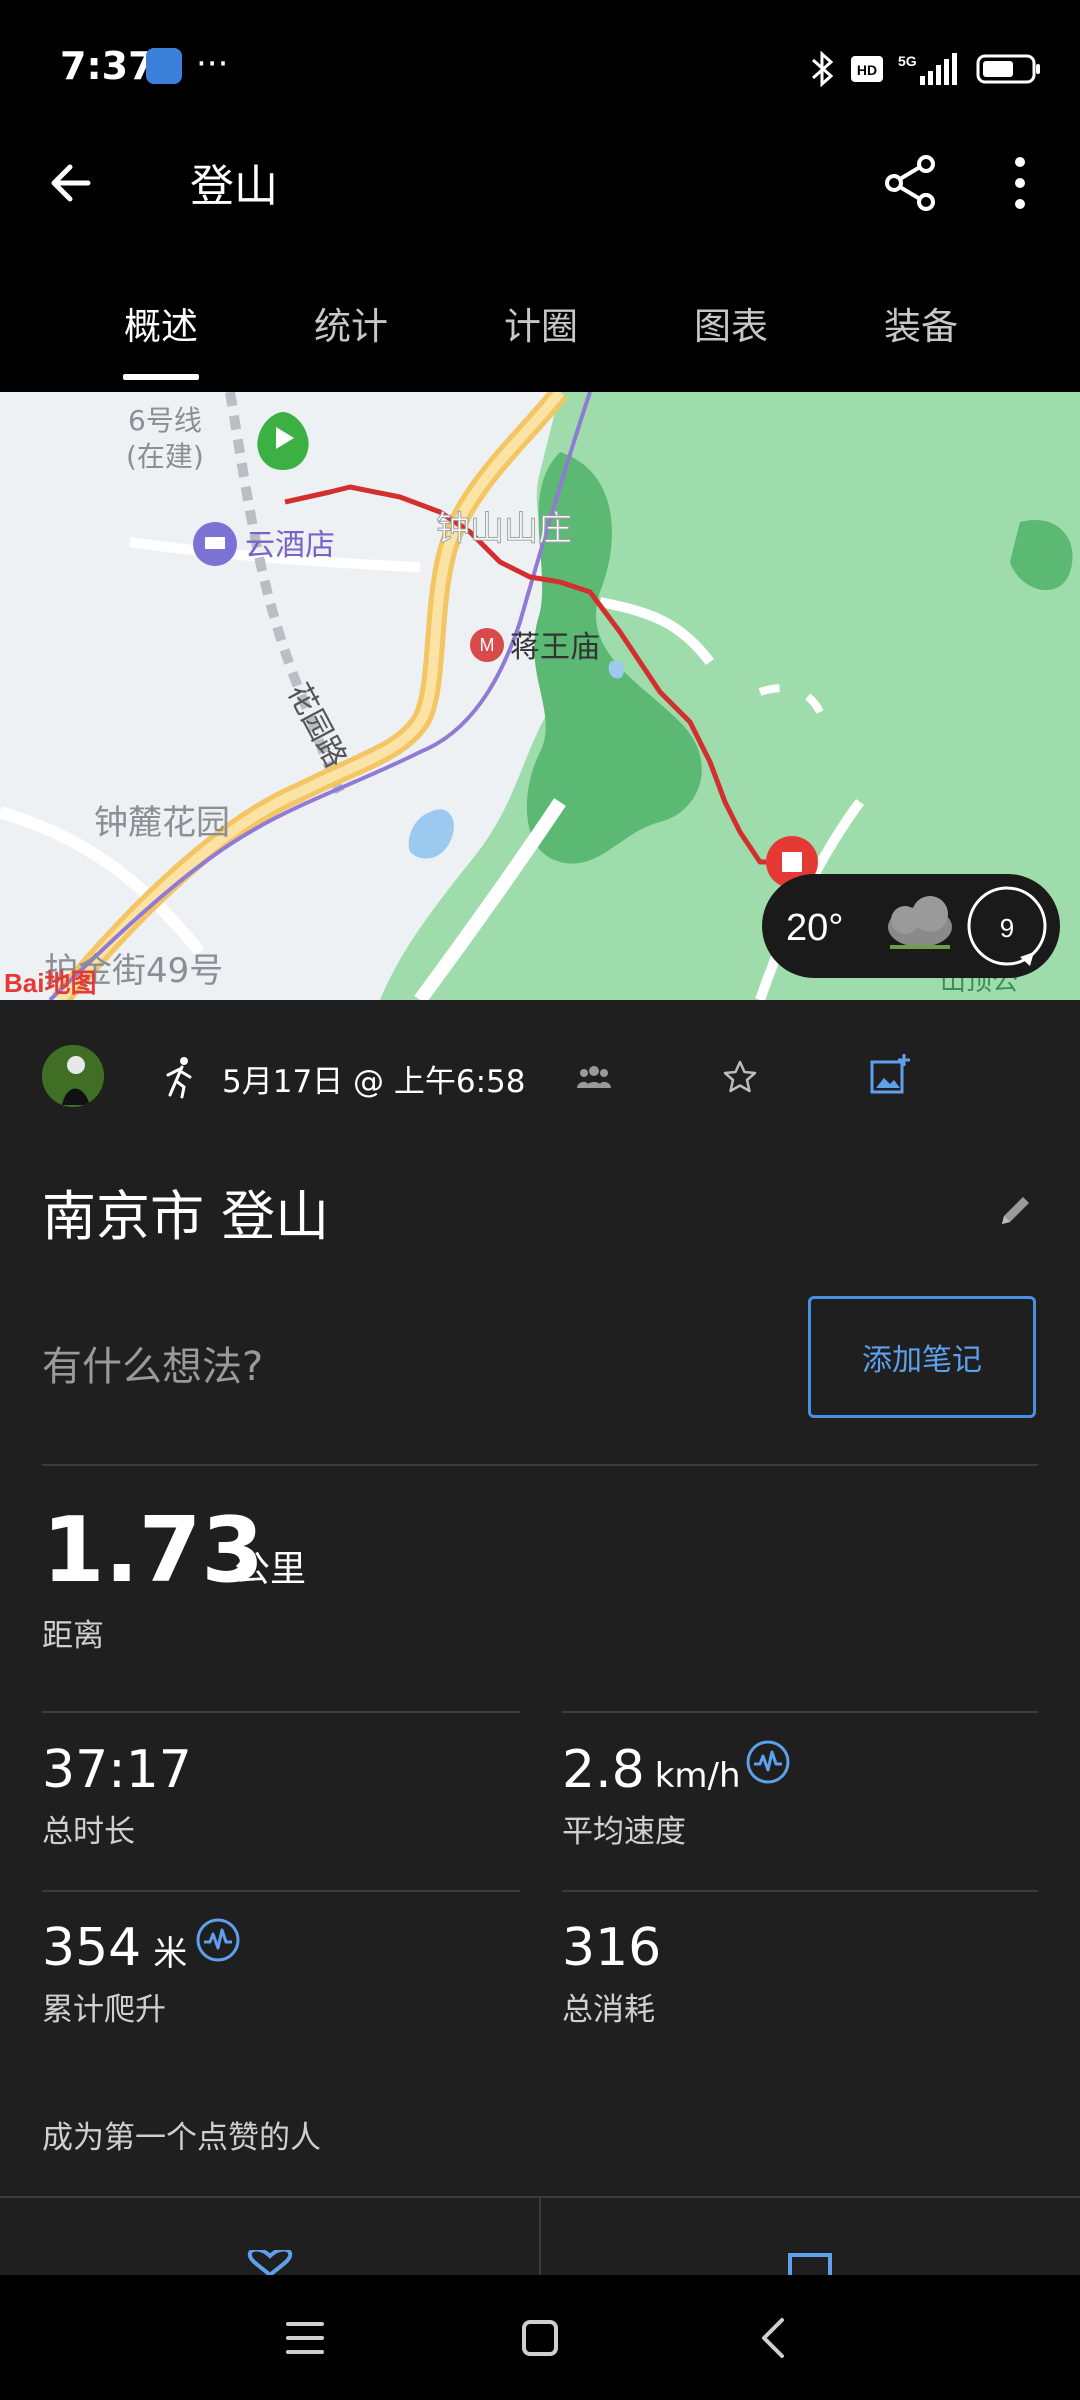 This screenshot has width=1080, height=2400. Describe the element at coordinates (697, 1776) in the screenshot. I see `avg-speed-unit: km/h` at that location.